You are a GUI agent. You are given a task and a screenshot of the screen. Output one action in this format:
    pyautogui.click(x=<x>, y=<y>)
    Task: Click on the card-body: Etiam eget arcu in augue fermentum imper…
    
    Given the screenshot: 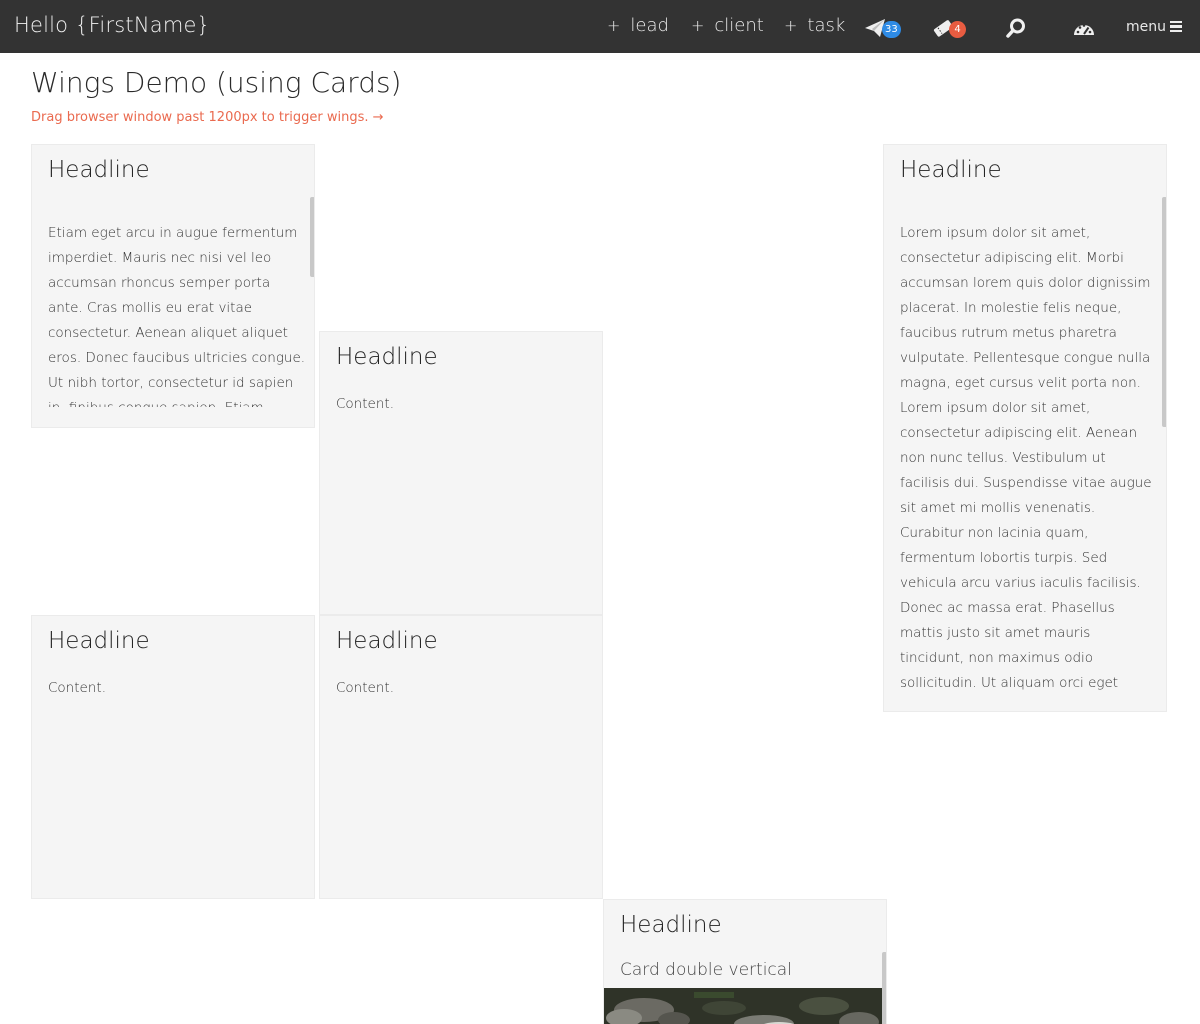 What is the action you would take?
    pyautogui.click(x=177, y=316)
    